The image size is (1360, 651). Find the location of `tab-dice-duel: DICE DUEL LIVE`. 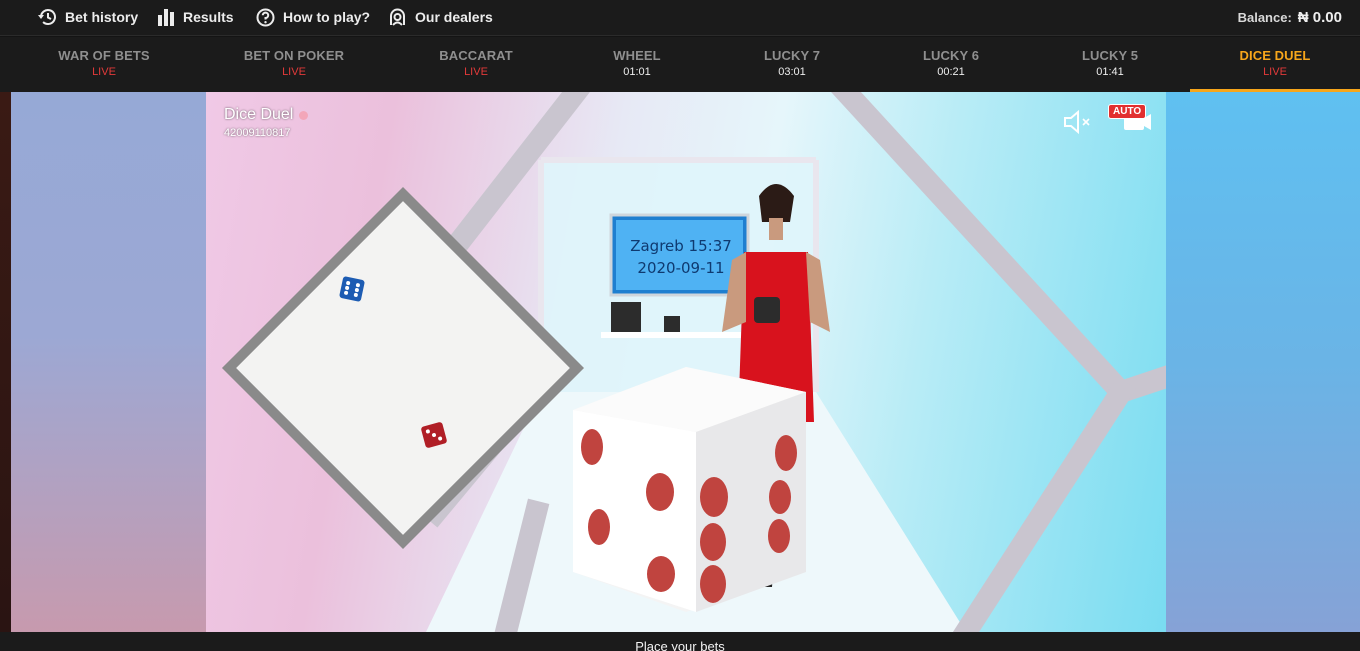

tab-dice-duel: DICE DUEL LIVE is located at coordinates (1275, 64).